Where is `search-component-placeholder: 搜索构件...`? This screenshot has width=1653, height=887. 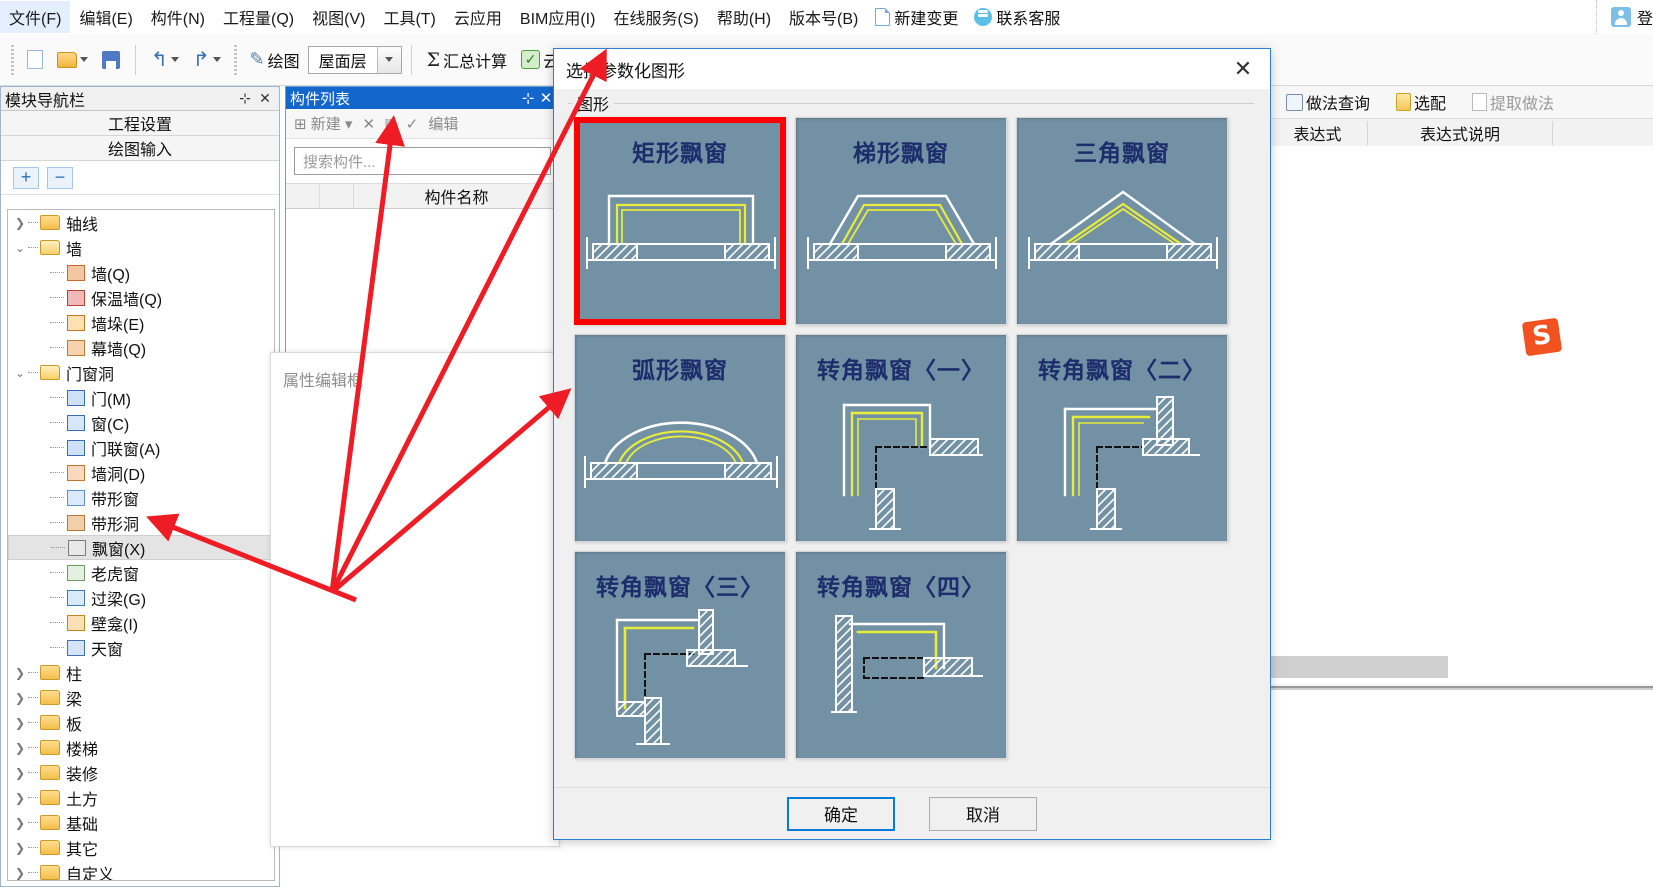 search-component-placeholder: 搜索构件... is located at coordinates (339, 162).